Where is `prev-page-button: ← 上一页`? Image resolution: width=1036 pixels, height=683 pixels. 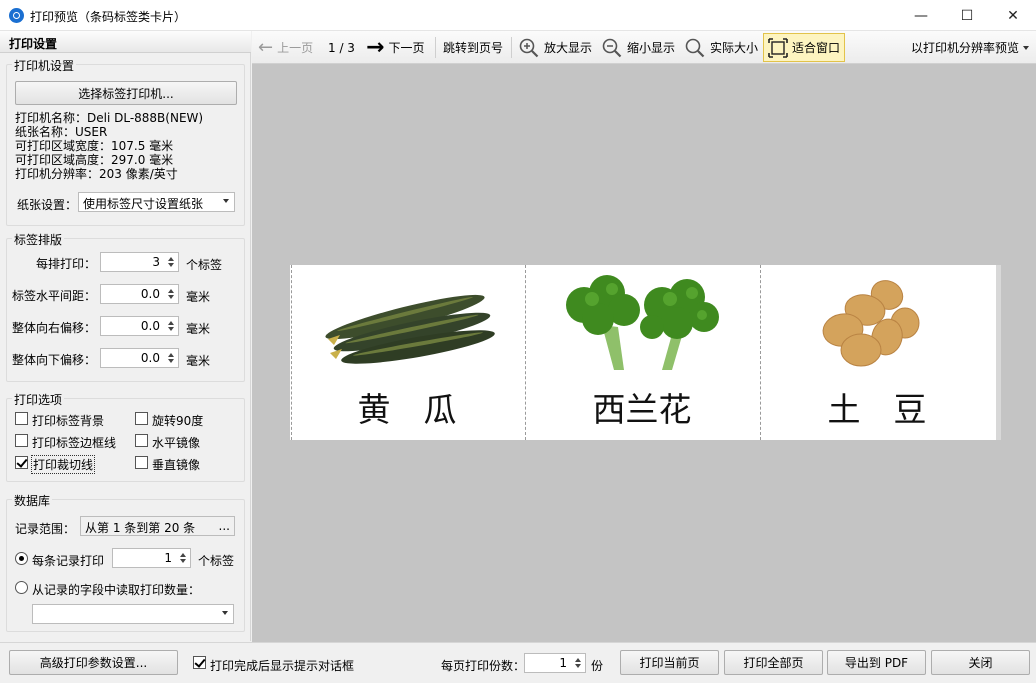 prev-page-button: ← 上一页 is located at coordinates (285, 47).